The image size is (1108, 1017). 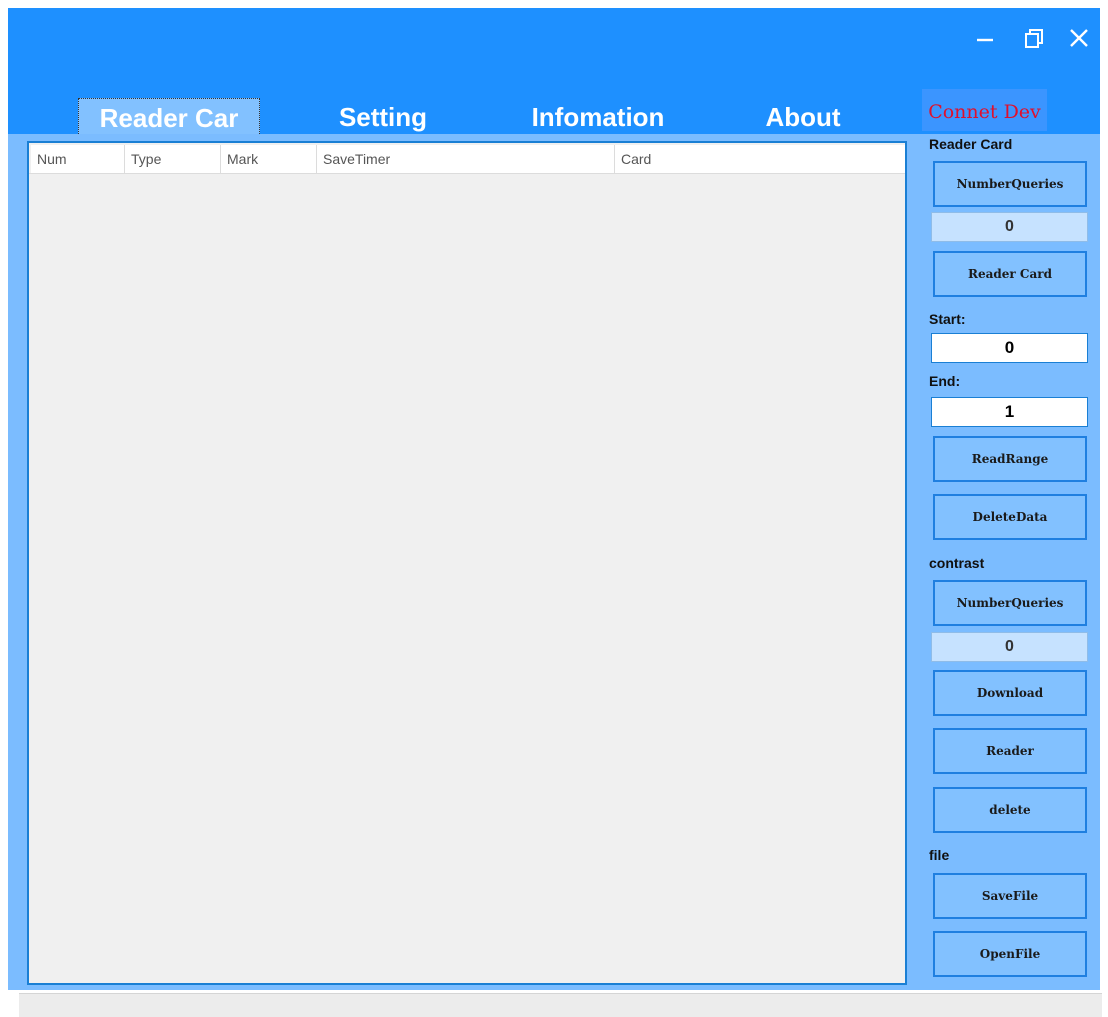 What do you see at coordinates (1009, 348) in the screenshot?
I see `start-field: 0` at bounding box center [1009, 348].